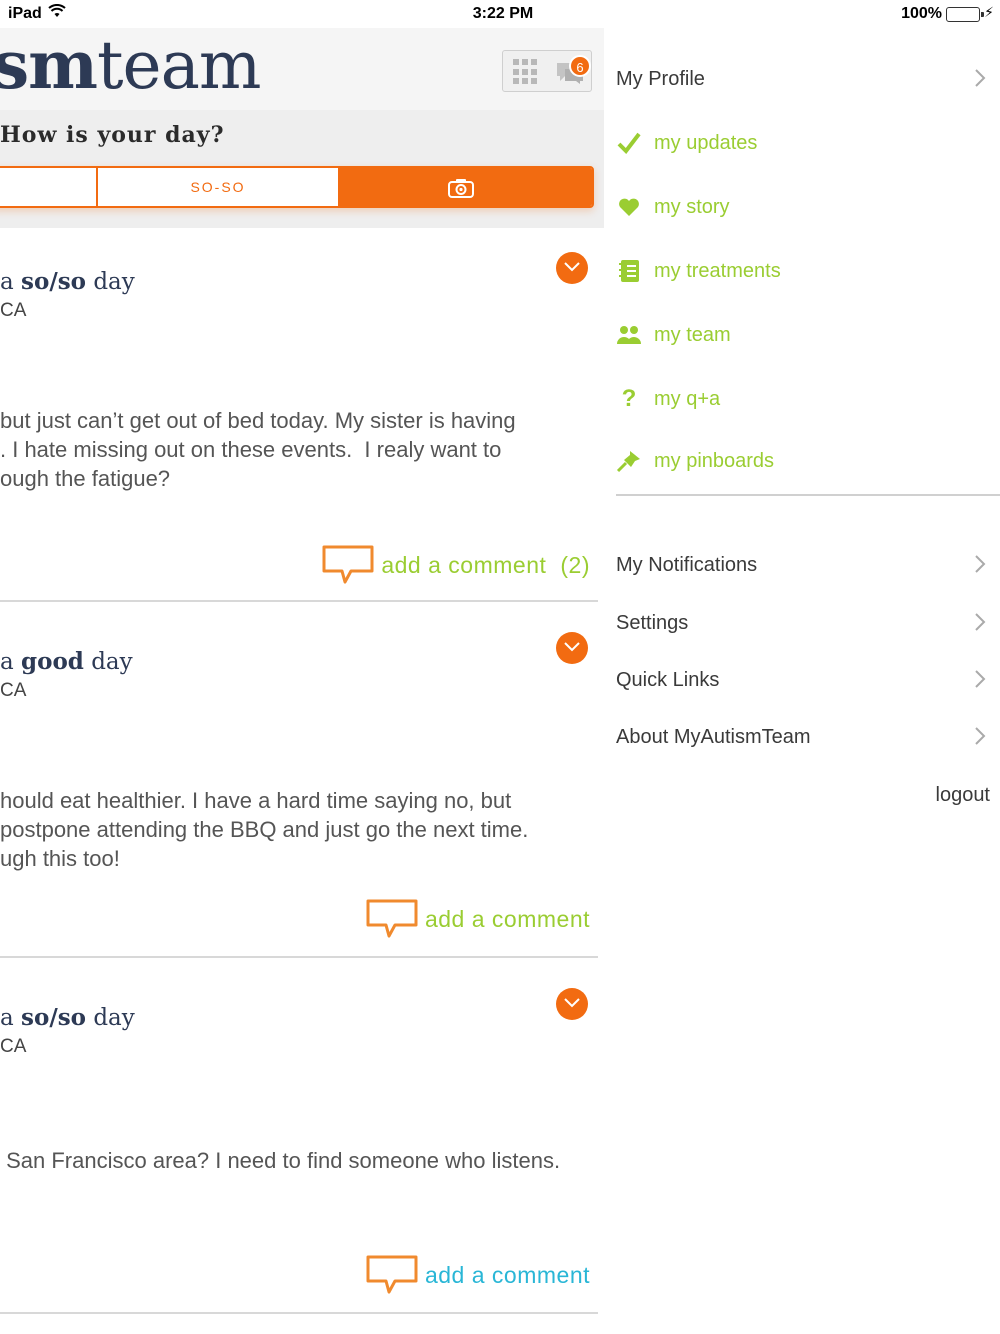  Describe the element at coordinates (808, 565) in the screenshot. I see `menu-my-notifications: My Notifications` at that location.